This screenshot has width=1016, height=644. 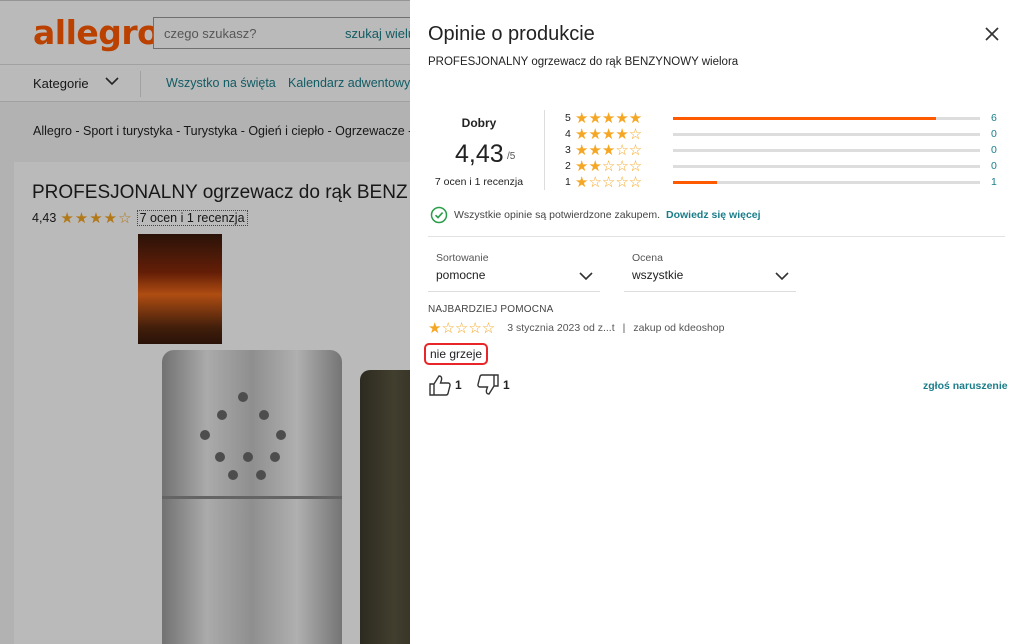 I want to click on section-divider, so click(x=716, y=236).